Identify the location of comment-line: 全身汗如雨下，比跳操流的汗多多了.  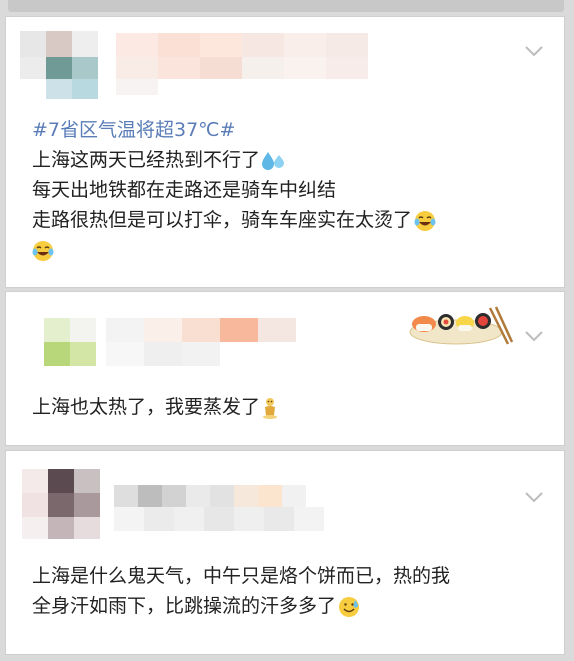
(241, 606).